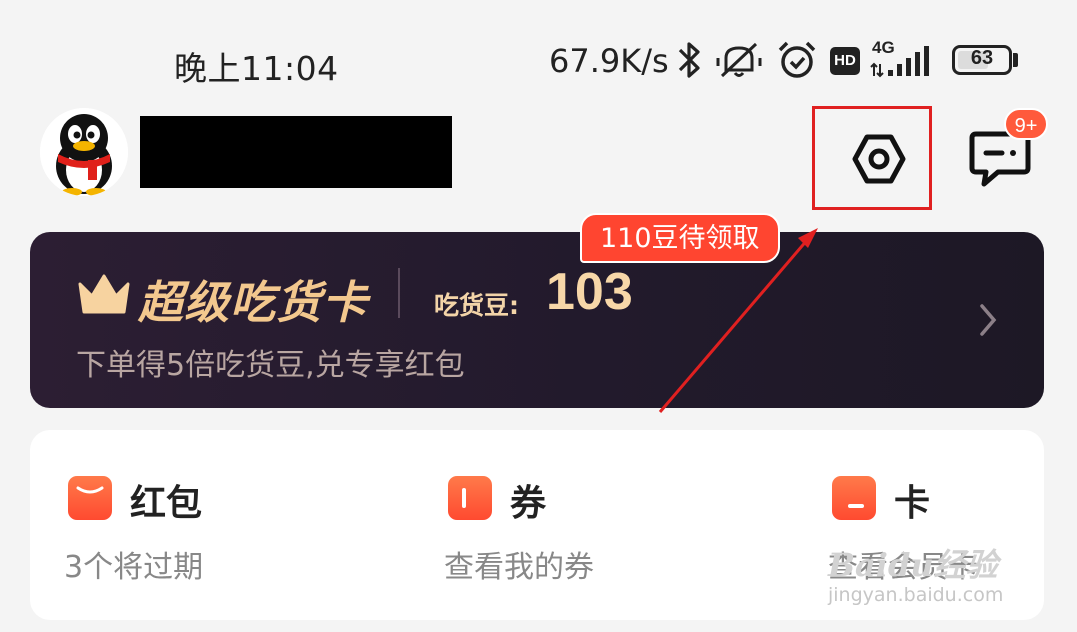 The image size is (1077, 632). I want to click on red-packet-icon, so click(90, 498).